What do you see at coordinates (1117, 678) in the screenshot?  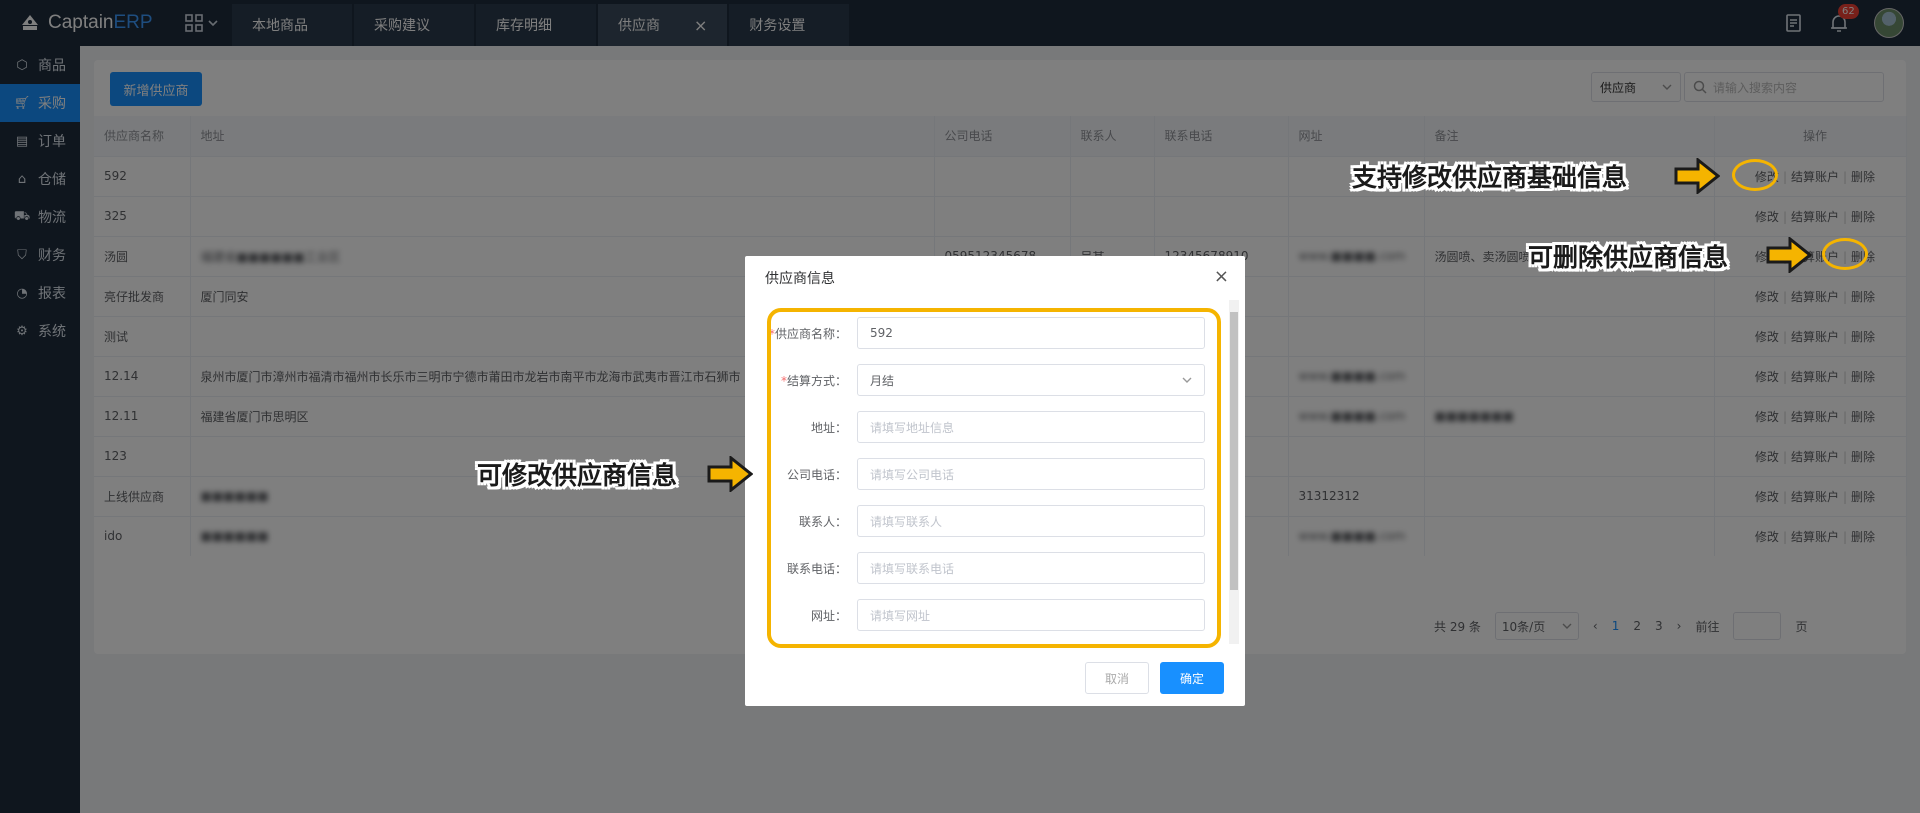 I see `cancel-button: 取消` at bounding box center [1117, 678].